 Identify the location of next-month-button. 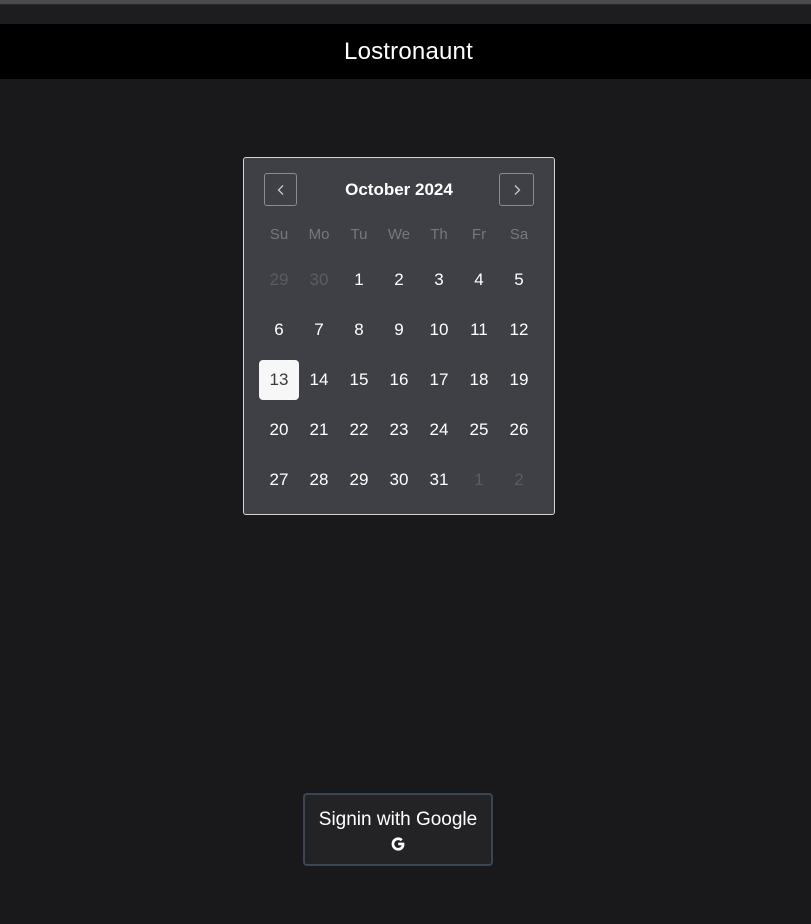
(516, 189).